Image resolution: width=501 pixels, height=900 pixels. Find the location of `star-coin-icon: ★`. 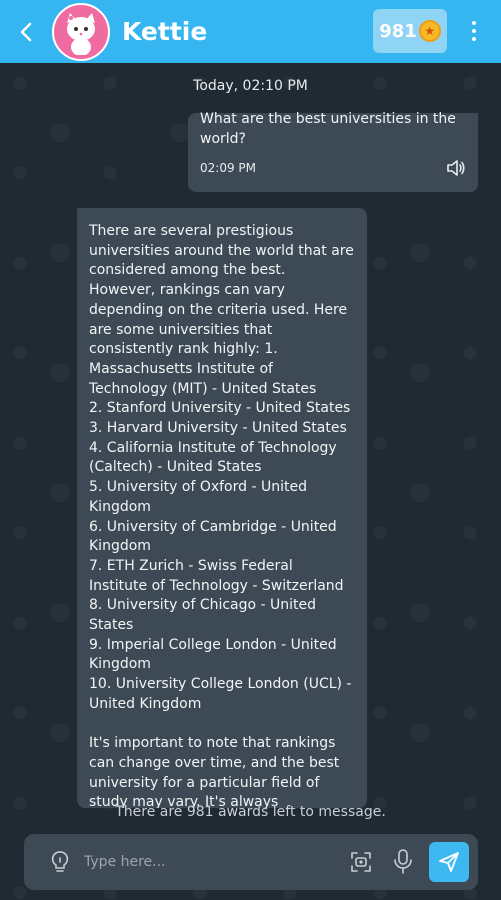

star-coin-icon: ★ is located at coordinates (429, 31).